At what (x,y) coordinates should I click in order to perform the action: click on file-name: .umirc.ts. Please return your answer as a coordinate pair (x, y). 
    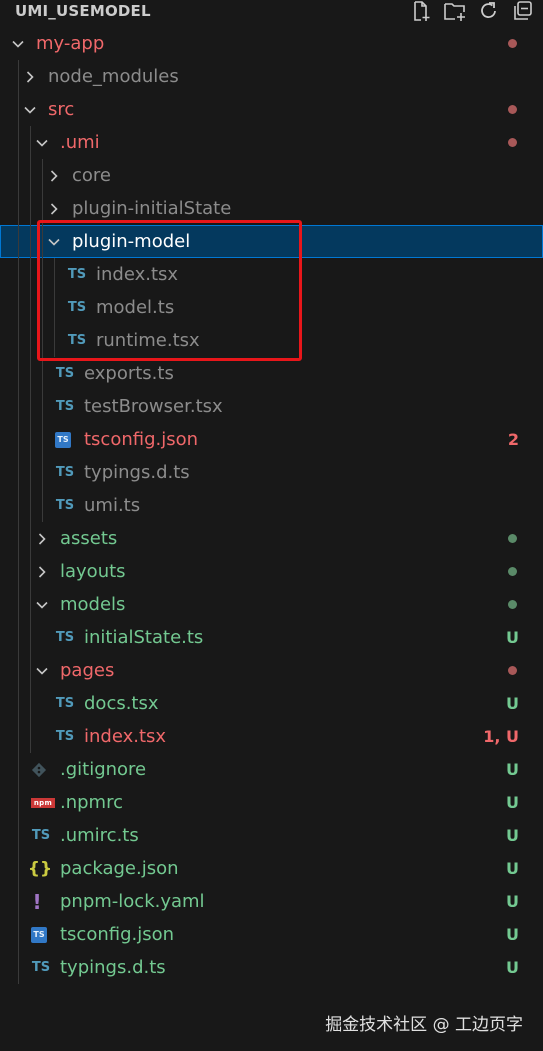
    Looking at the image, I should click on (99, 835).